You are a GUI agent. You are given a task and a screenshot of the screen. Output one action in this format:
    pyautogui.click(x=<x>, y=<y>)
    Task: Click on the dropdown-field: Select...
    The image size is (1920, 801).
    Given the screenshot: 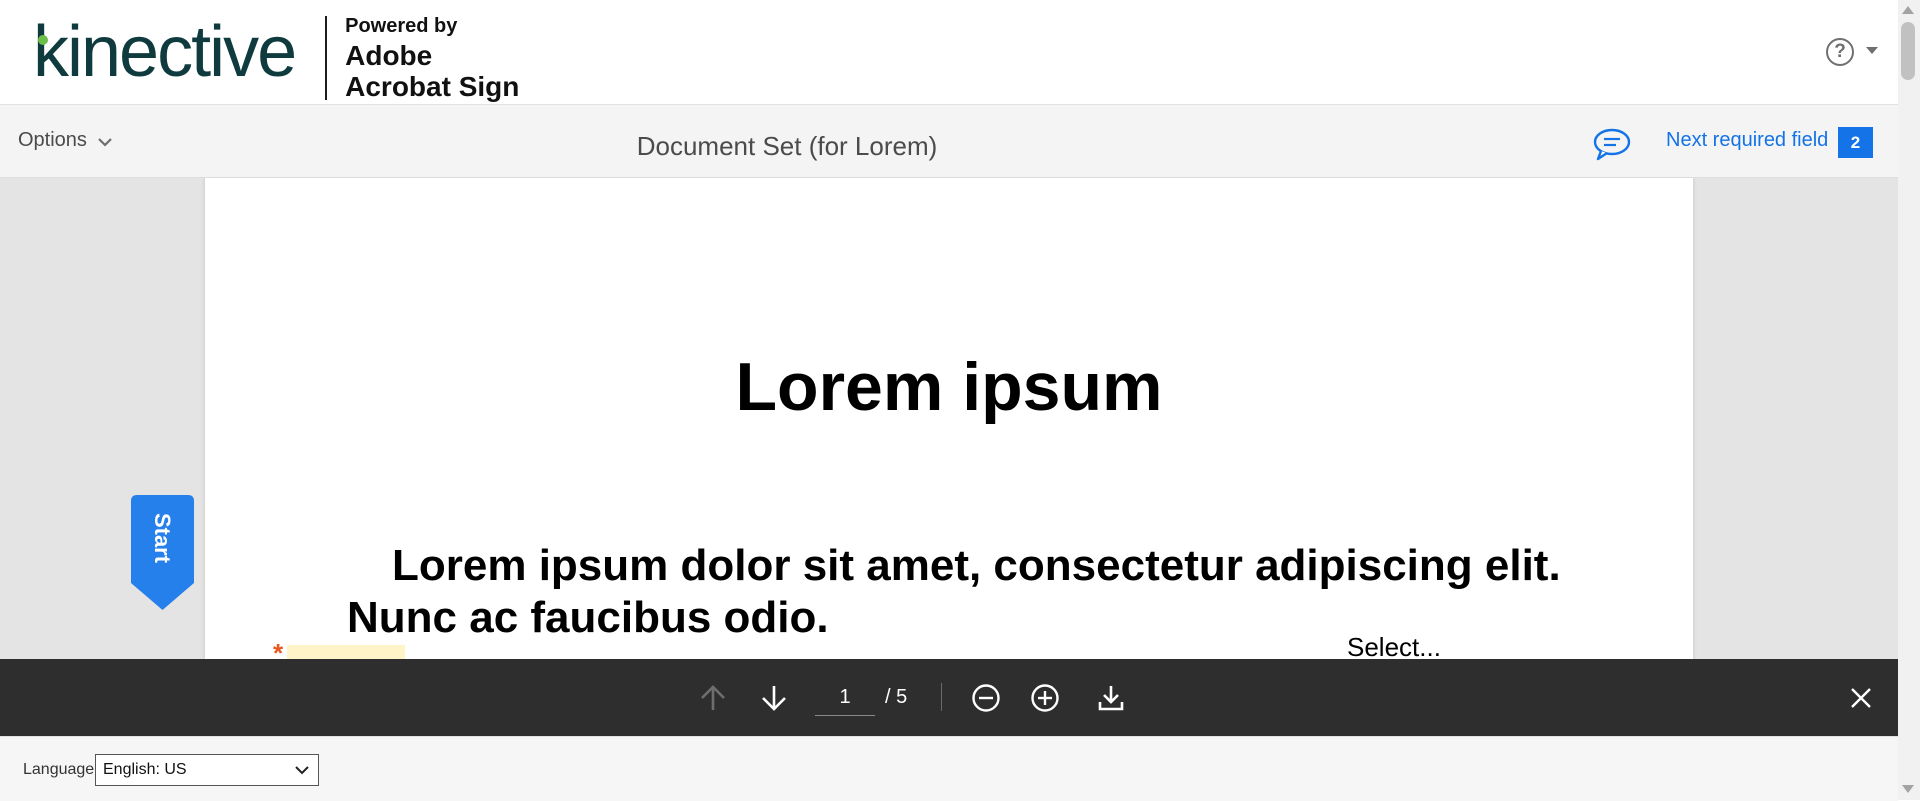 What is the action you would take?
    pyautogui.click(x=1394, y=646)
    